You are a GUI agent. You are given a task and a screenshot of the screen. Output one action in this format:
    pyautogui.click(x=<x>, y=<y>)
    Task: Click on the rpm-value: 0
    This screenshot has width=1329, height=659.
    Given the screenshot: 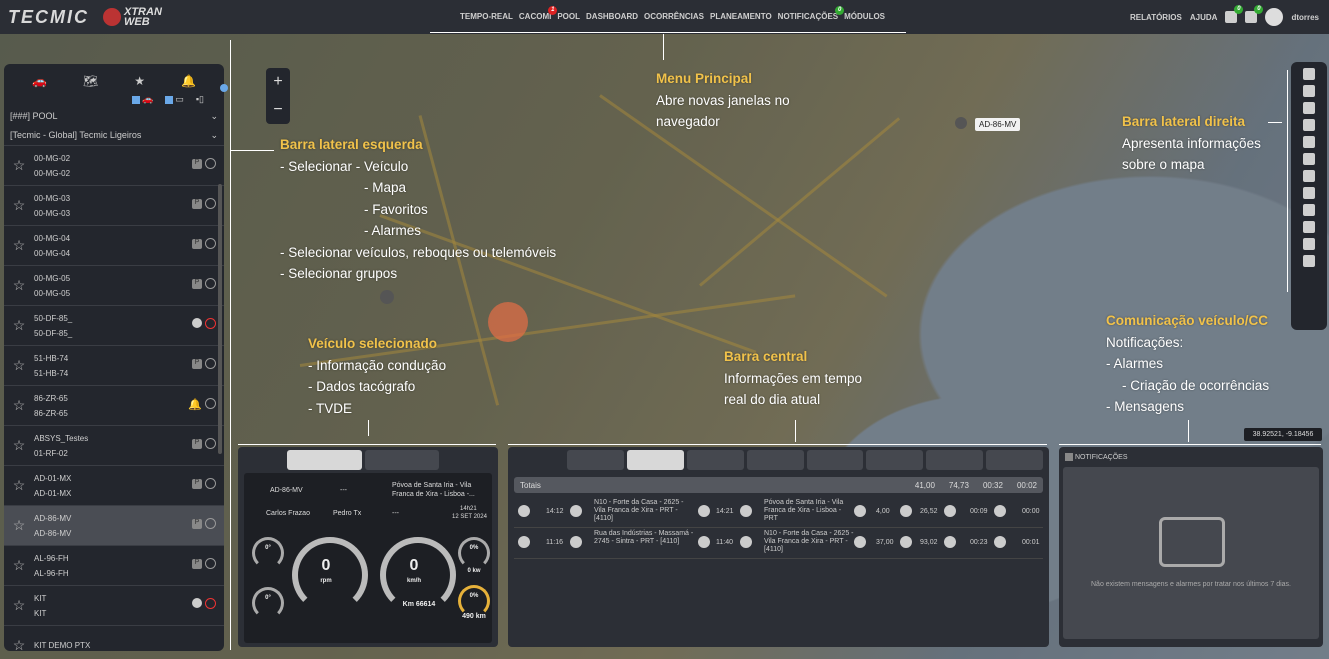 What is the action you would take?
    pyautogui.click(x=326, y=565)
    